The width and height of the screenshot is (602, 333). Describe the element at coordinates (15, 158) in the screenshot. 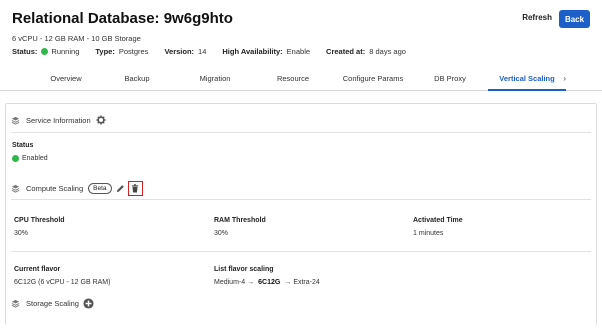

I see `enabled-status-dot-icon` at that location.